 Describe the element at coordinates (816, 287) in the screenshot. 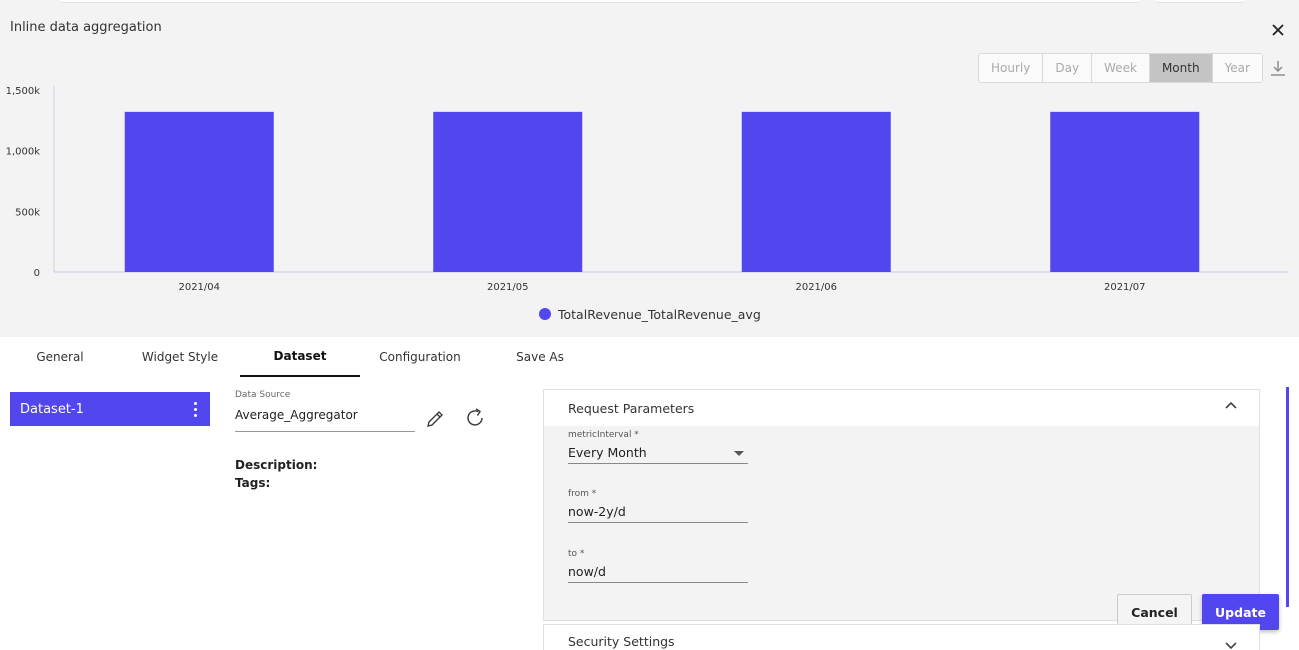

I see `x-tick-label: 2021/06` at that location.